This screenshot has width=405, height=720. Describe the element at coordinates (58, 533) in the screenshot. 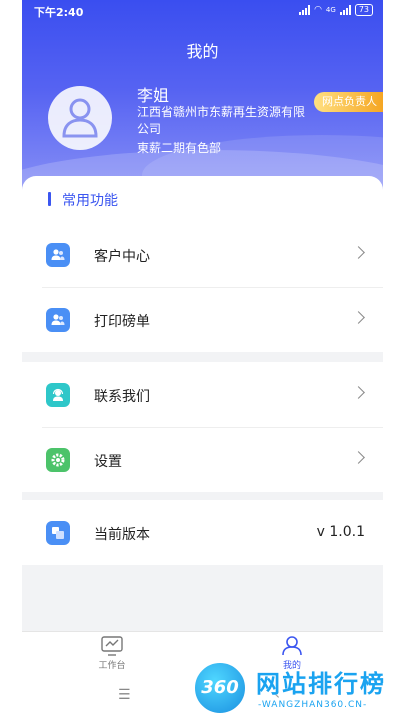

I see `version-icon` at that location.